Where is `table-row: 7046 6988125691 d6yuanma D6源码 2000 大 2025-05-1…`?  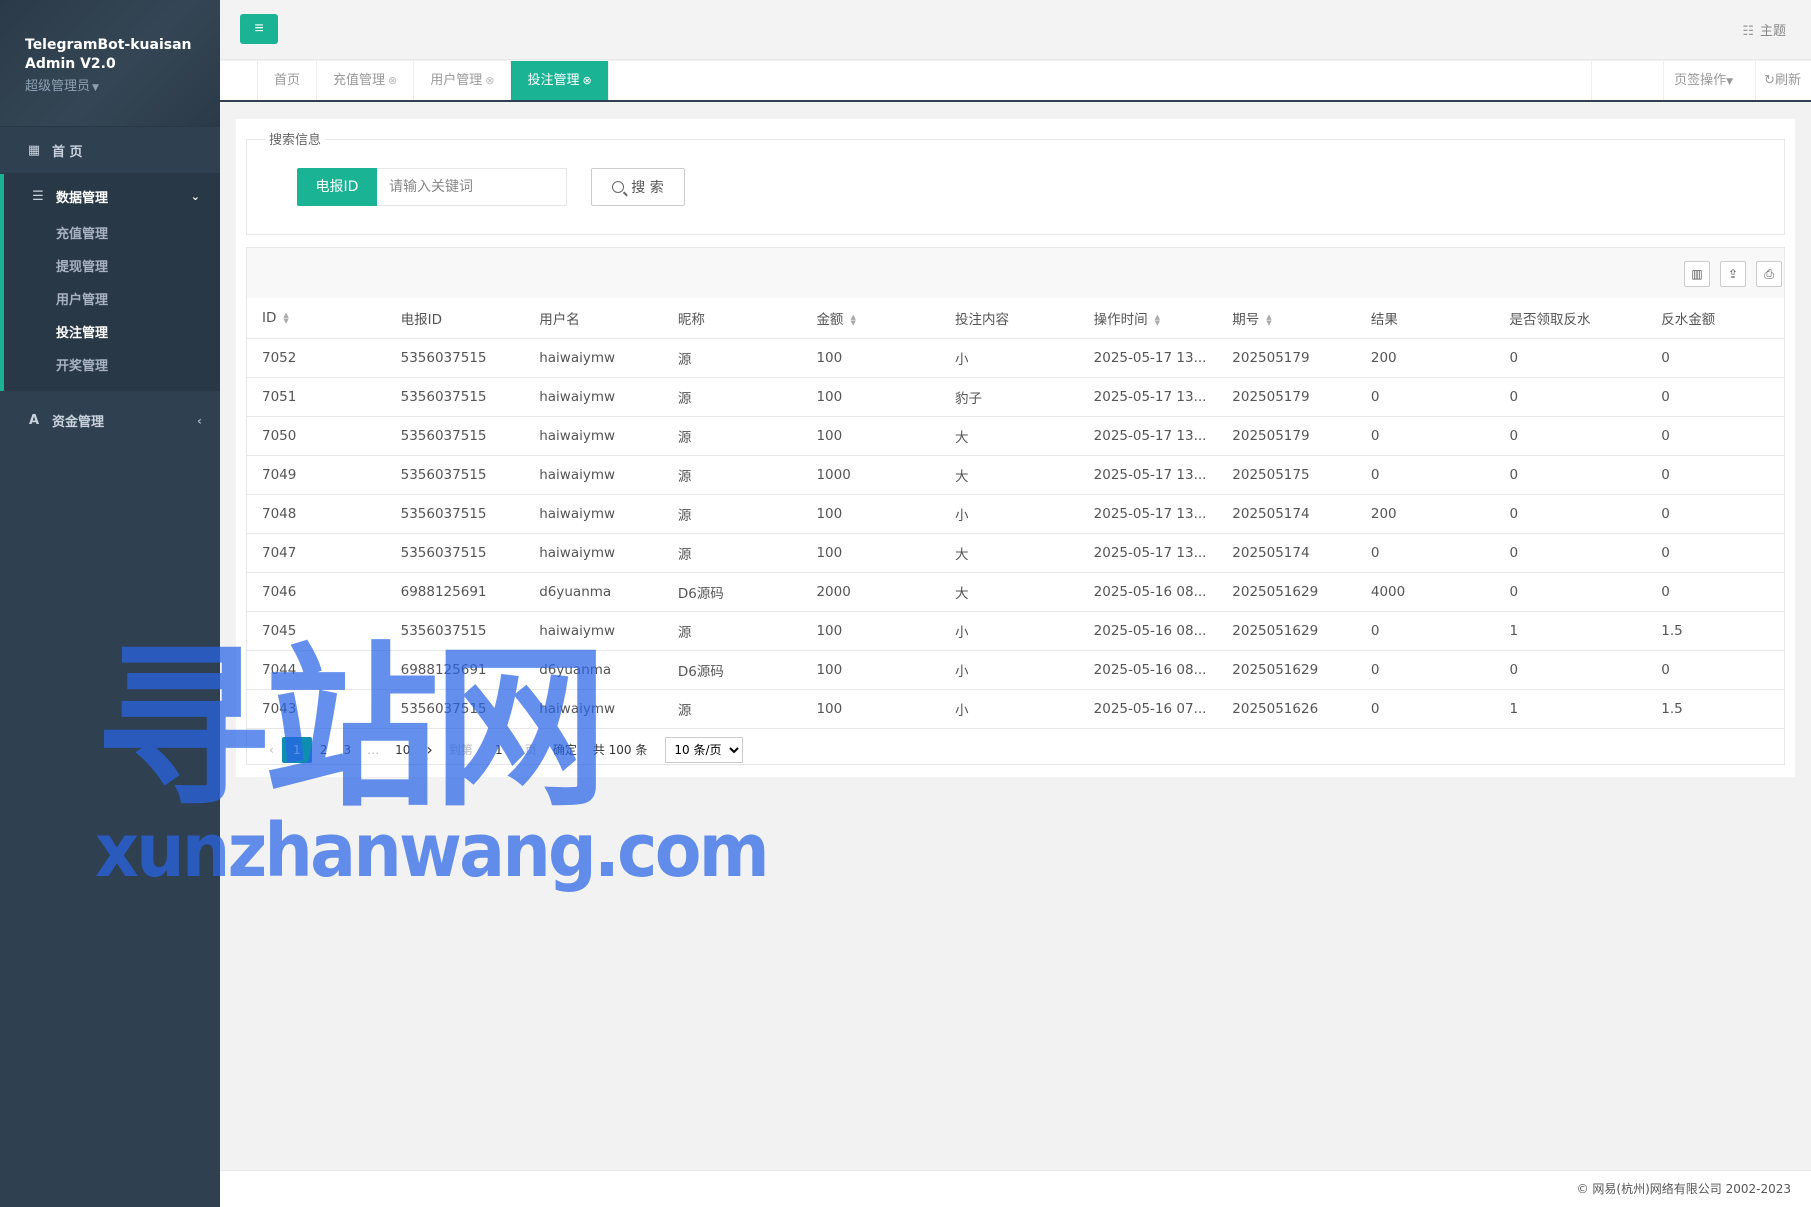 table-row: 7046 6988125691 d6yuanma D6源码 2000 大 2025-05-1… is located at coordinates (1015, 592).